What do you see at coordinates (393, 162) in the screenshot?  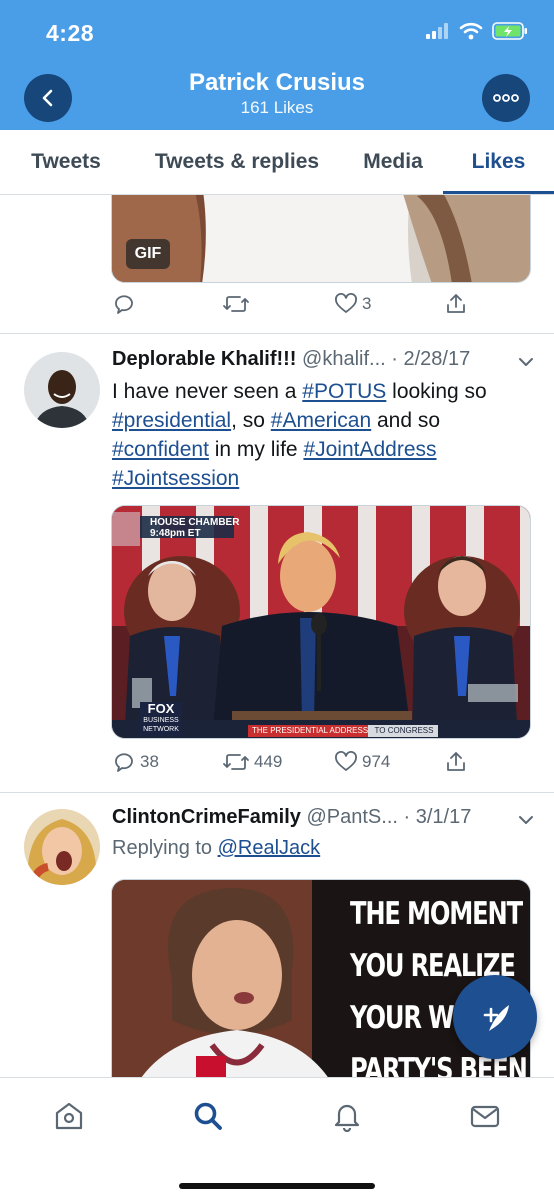 I see `tab-media: Media` at bounding box center [393, 162].